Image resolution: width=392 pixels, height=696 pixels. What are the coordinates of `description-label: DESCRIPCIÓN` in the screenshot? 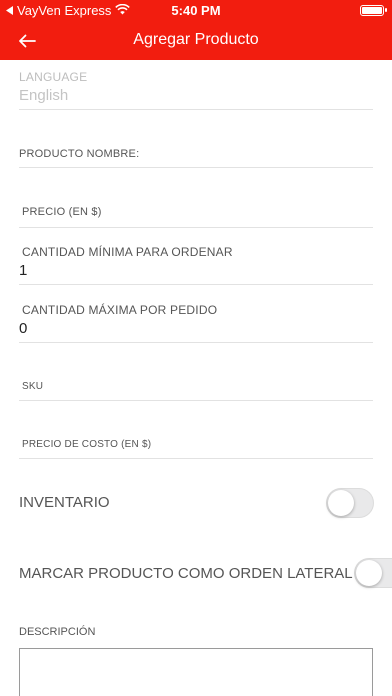 It's located at (57, 632).